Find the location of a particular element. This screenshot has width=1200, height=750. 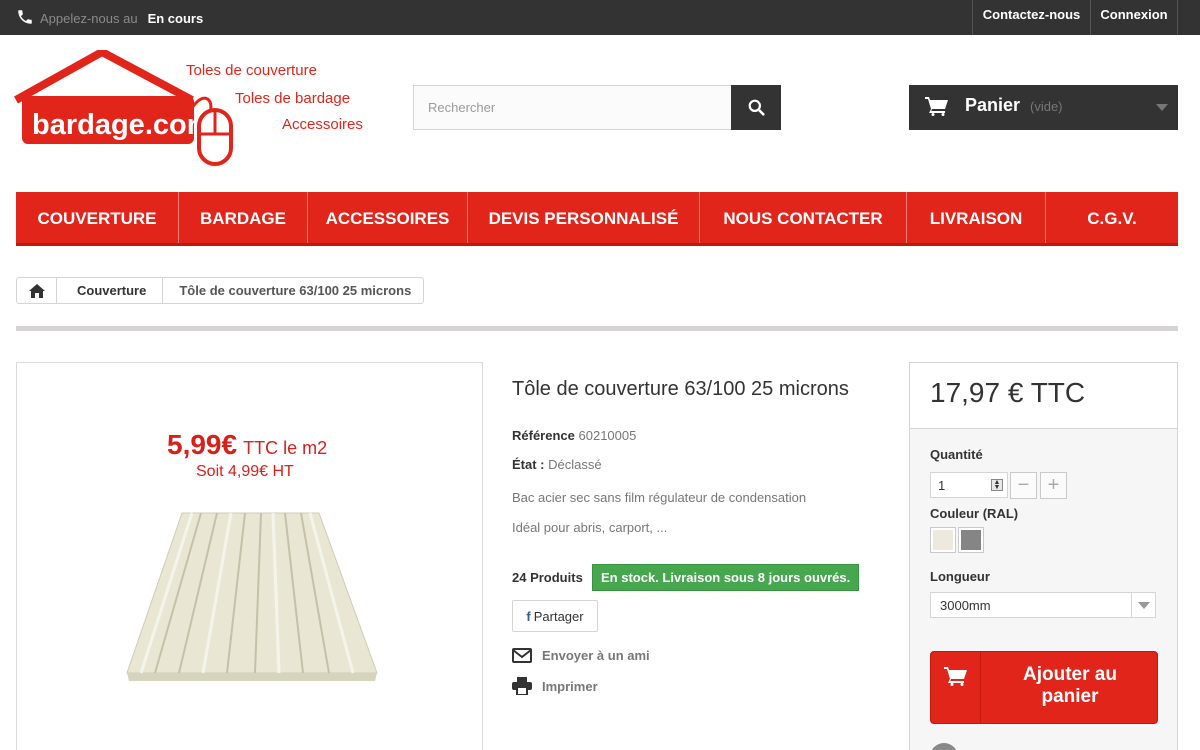

add-to-cart-line-1: Ajouter au is located at coordinates (1070, 674).